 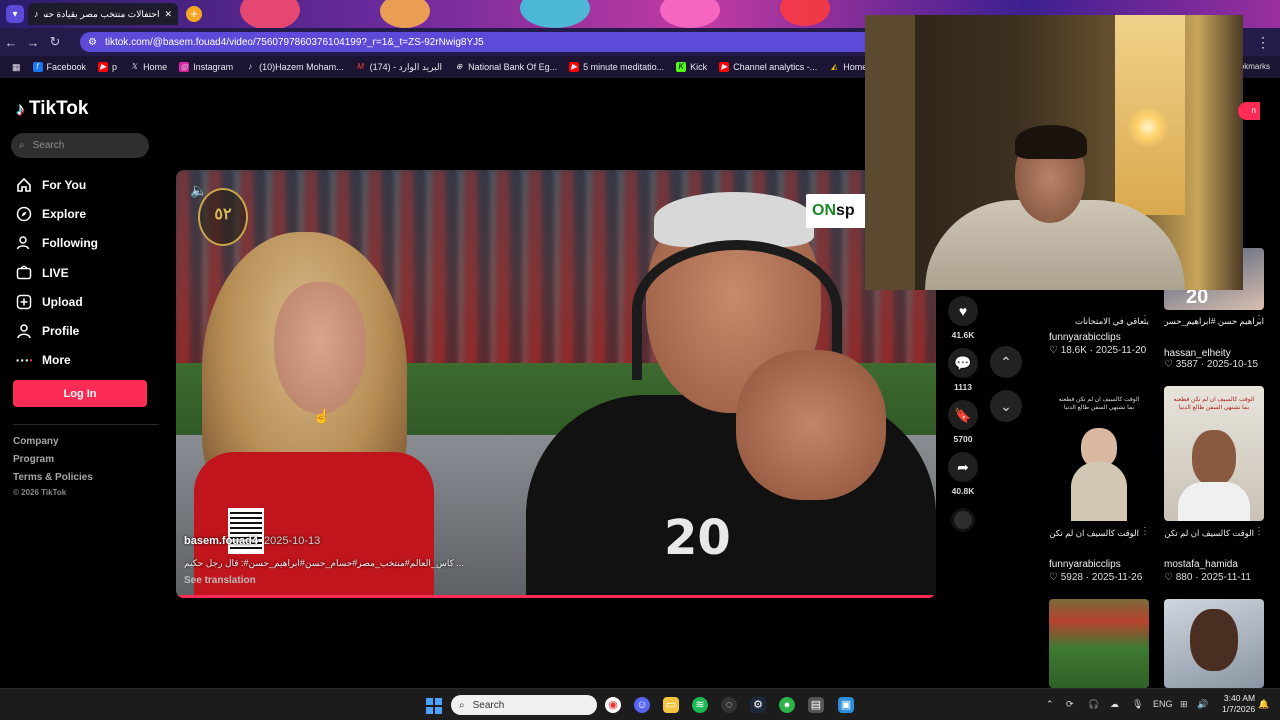 What do you see at coordinates (11, 42) in the screenshot?
I see `back-icon: ←` at bounding box center [11, 42].